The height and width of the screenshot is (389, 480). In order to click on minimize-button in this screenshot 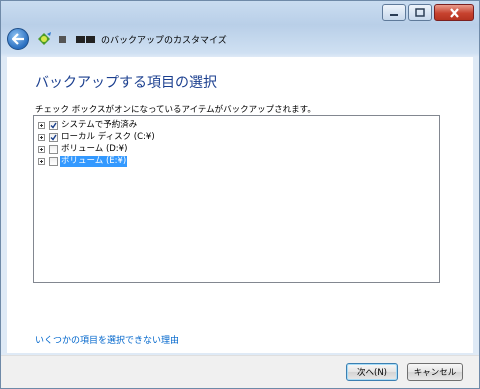, I will do `click(394, 12)`.